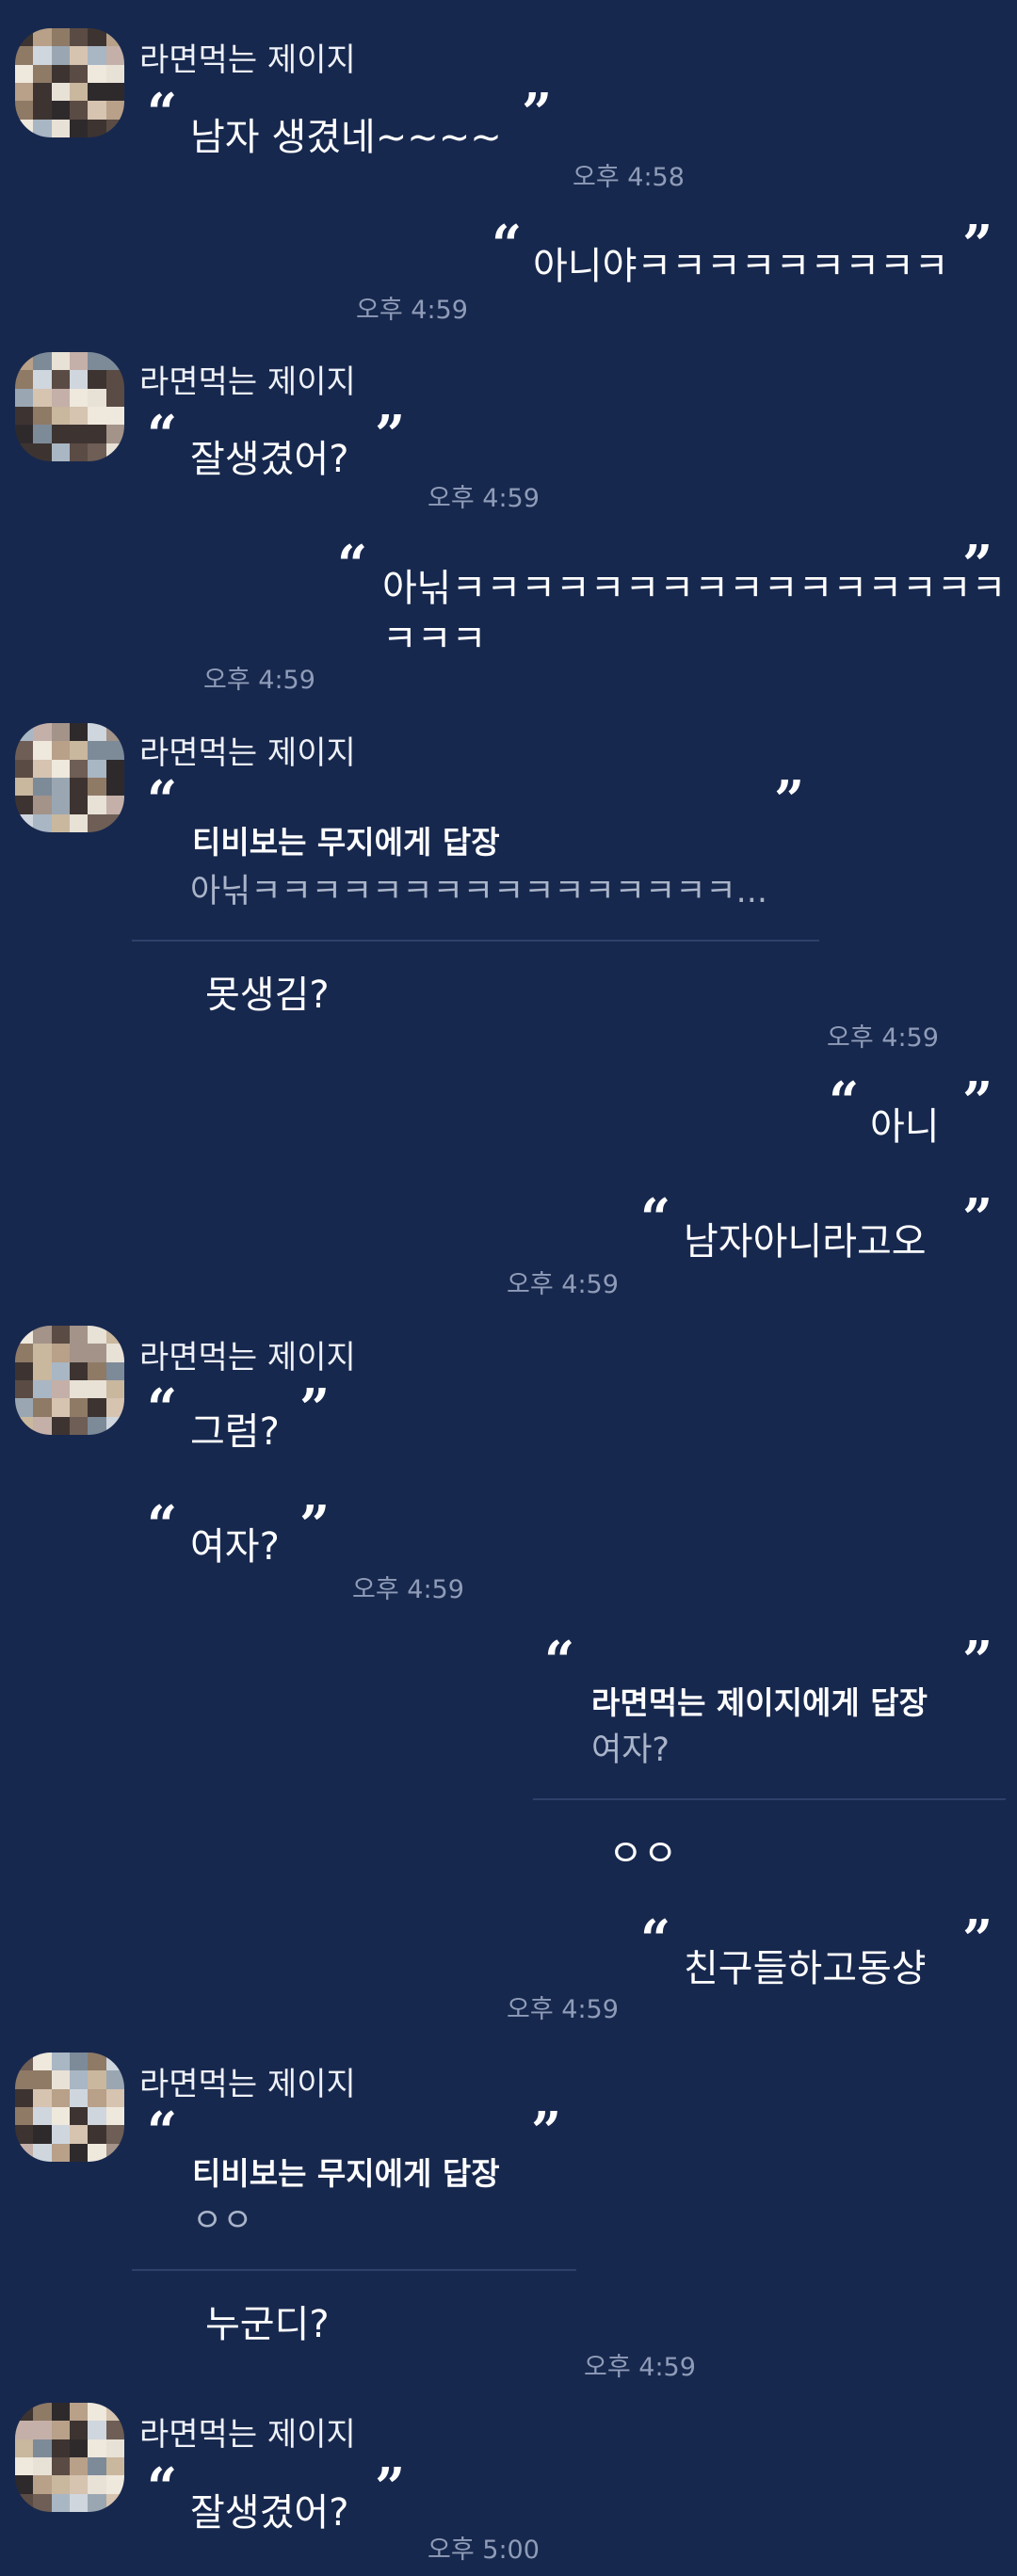  What do you see at coordinates (806, 1242) in the screenshot?
I see `message-text: 남자아니라고오` at bounding box center [806, 1242].